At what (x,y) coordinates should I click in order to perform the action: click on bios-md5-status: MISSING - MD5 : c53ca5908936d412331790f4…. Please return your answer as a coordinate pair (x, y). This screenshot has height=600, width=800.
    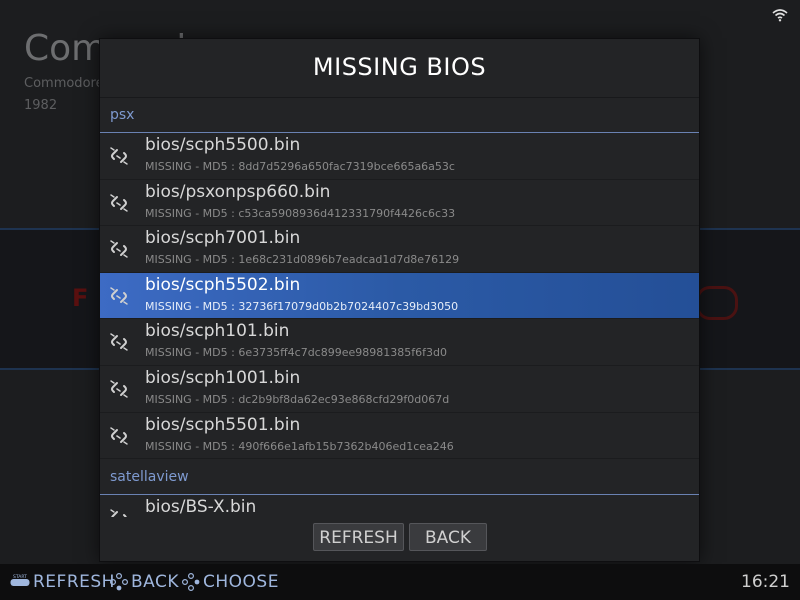
    Looking at the image, I should click on (300, 213).